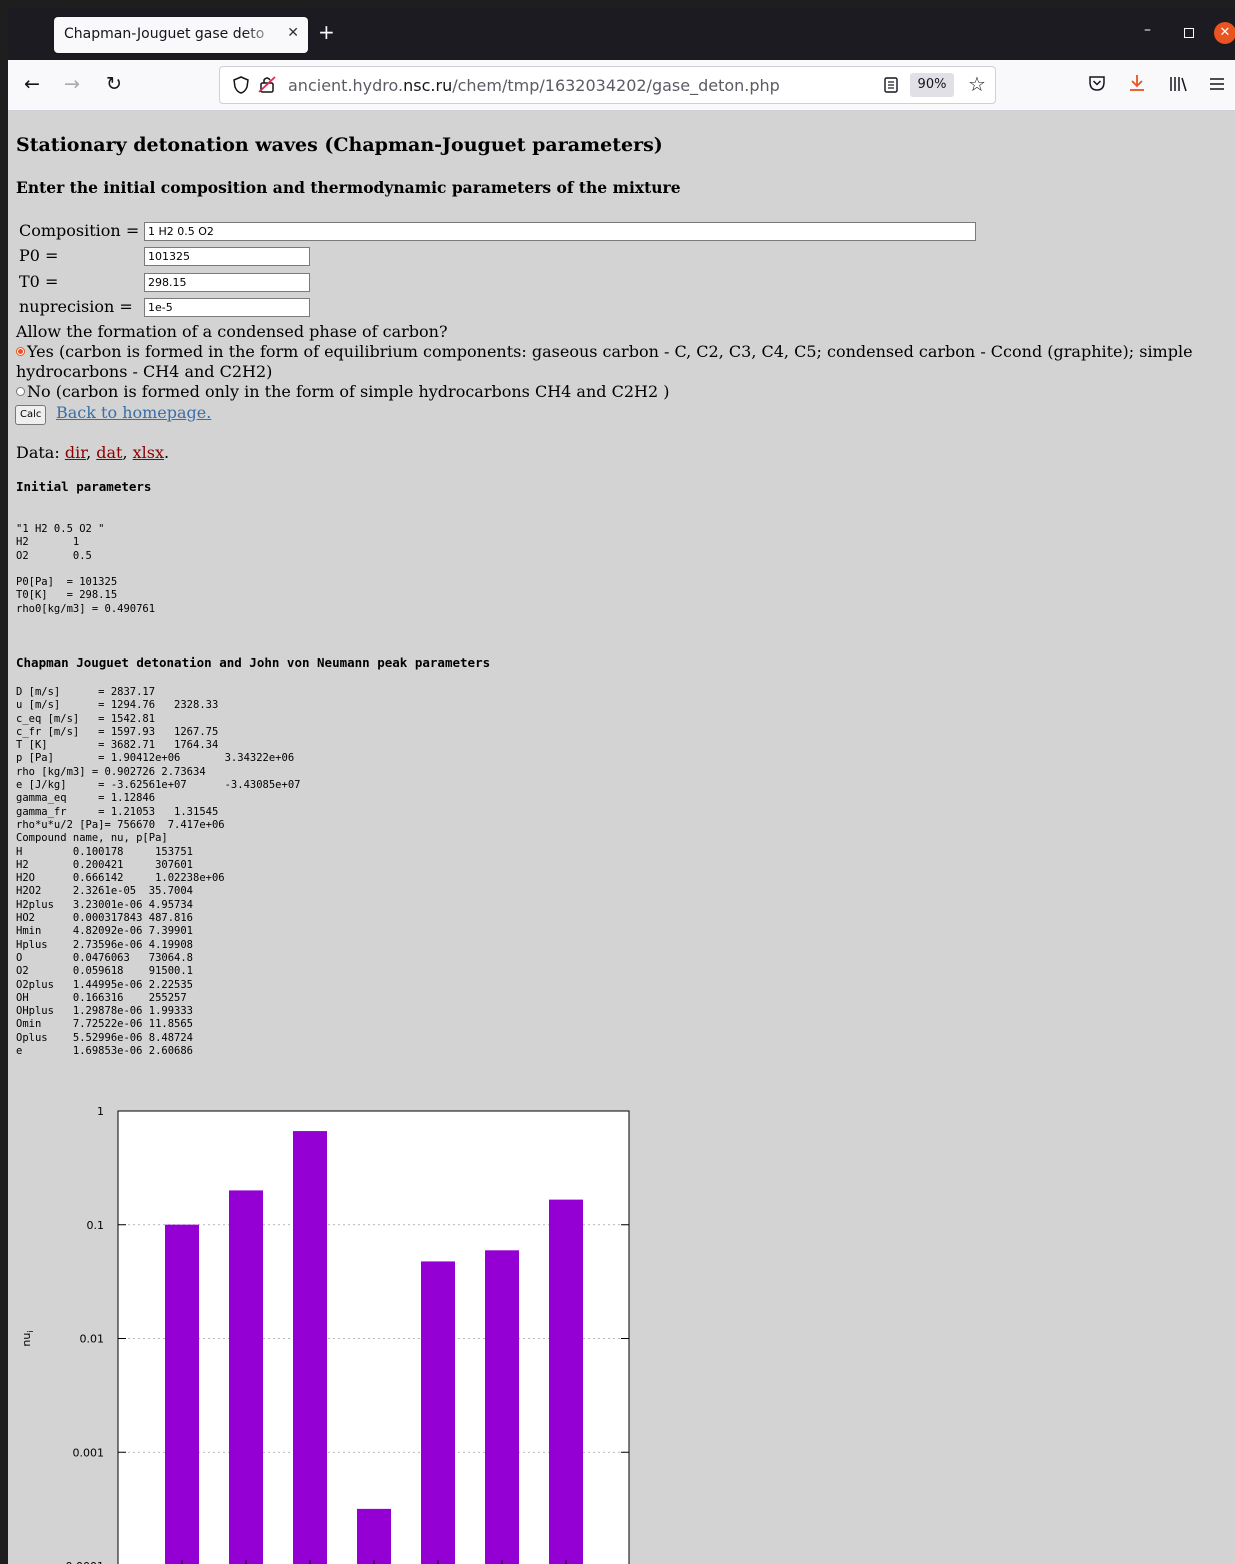 Image resolution: width=1235 pixels, height=1564 pixels. Describe the element at coordinates (1217, 84) in the screenshot. I see `menu-icon` at that location.